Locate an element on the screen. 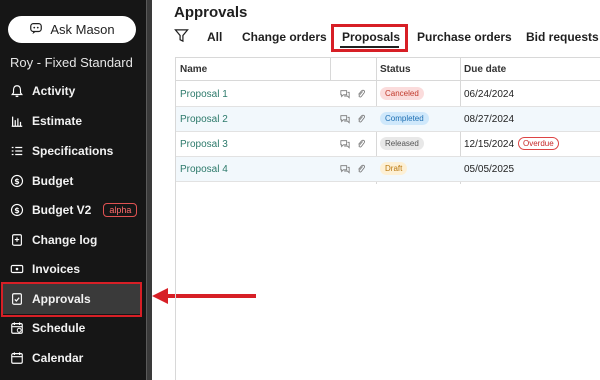 The height and width of the screenshot is (380, 600). sidebar-item-calendar: Calendar is located at coordinates (46, 358).